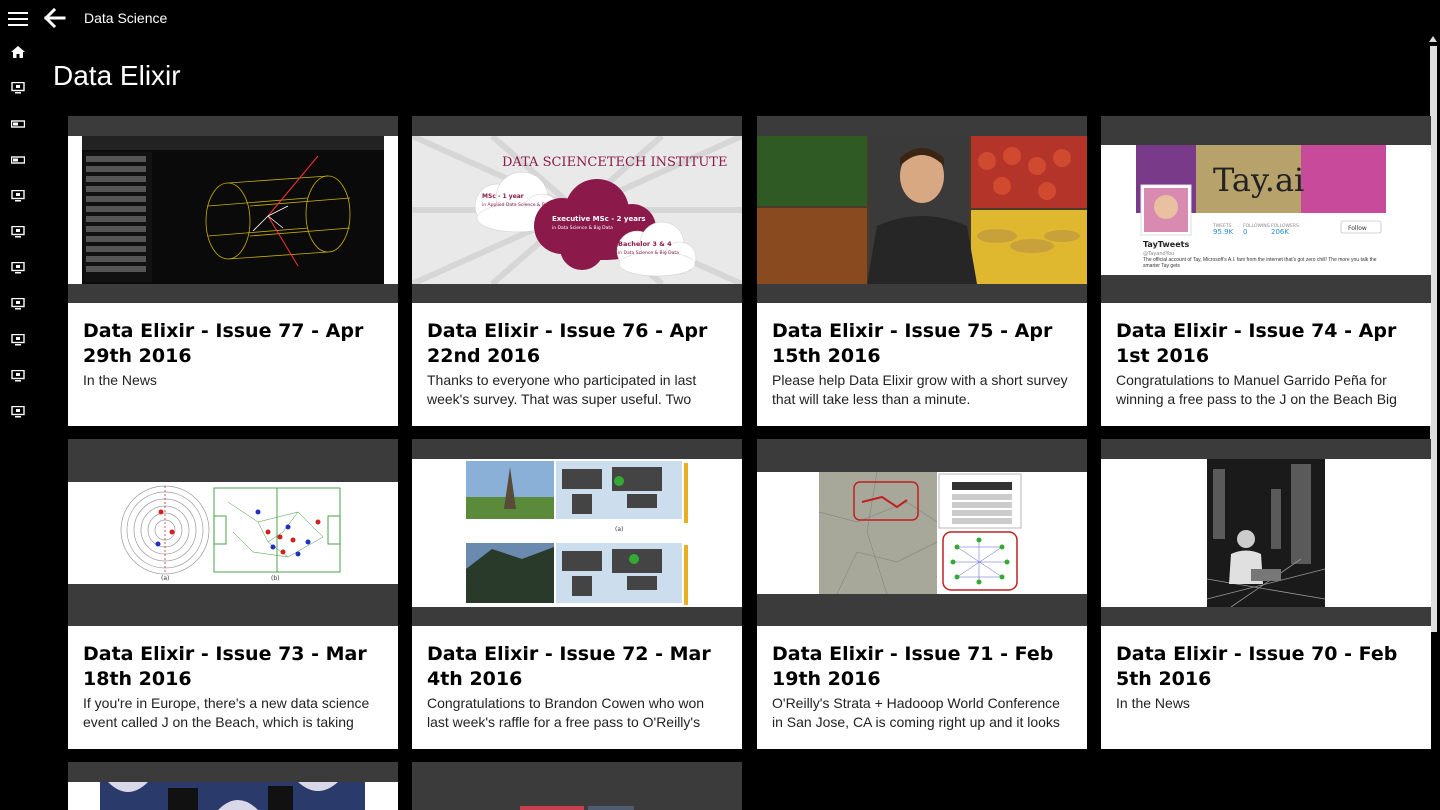 The width and height of the screenshot is (1440, 810). What do you see at coordinates (233, 344) in the screenshot?
I see `article-title: Data Elixir - Issue 77 - Apr 29th 2016` at bounding box center [233, 344].